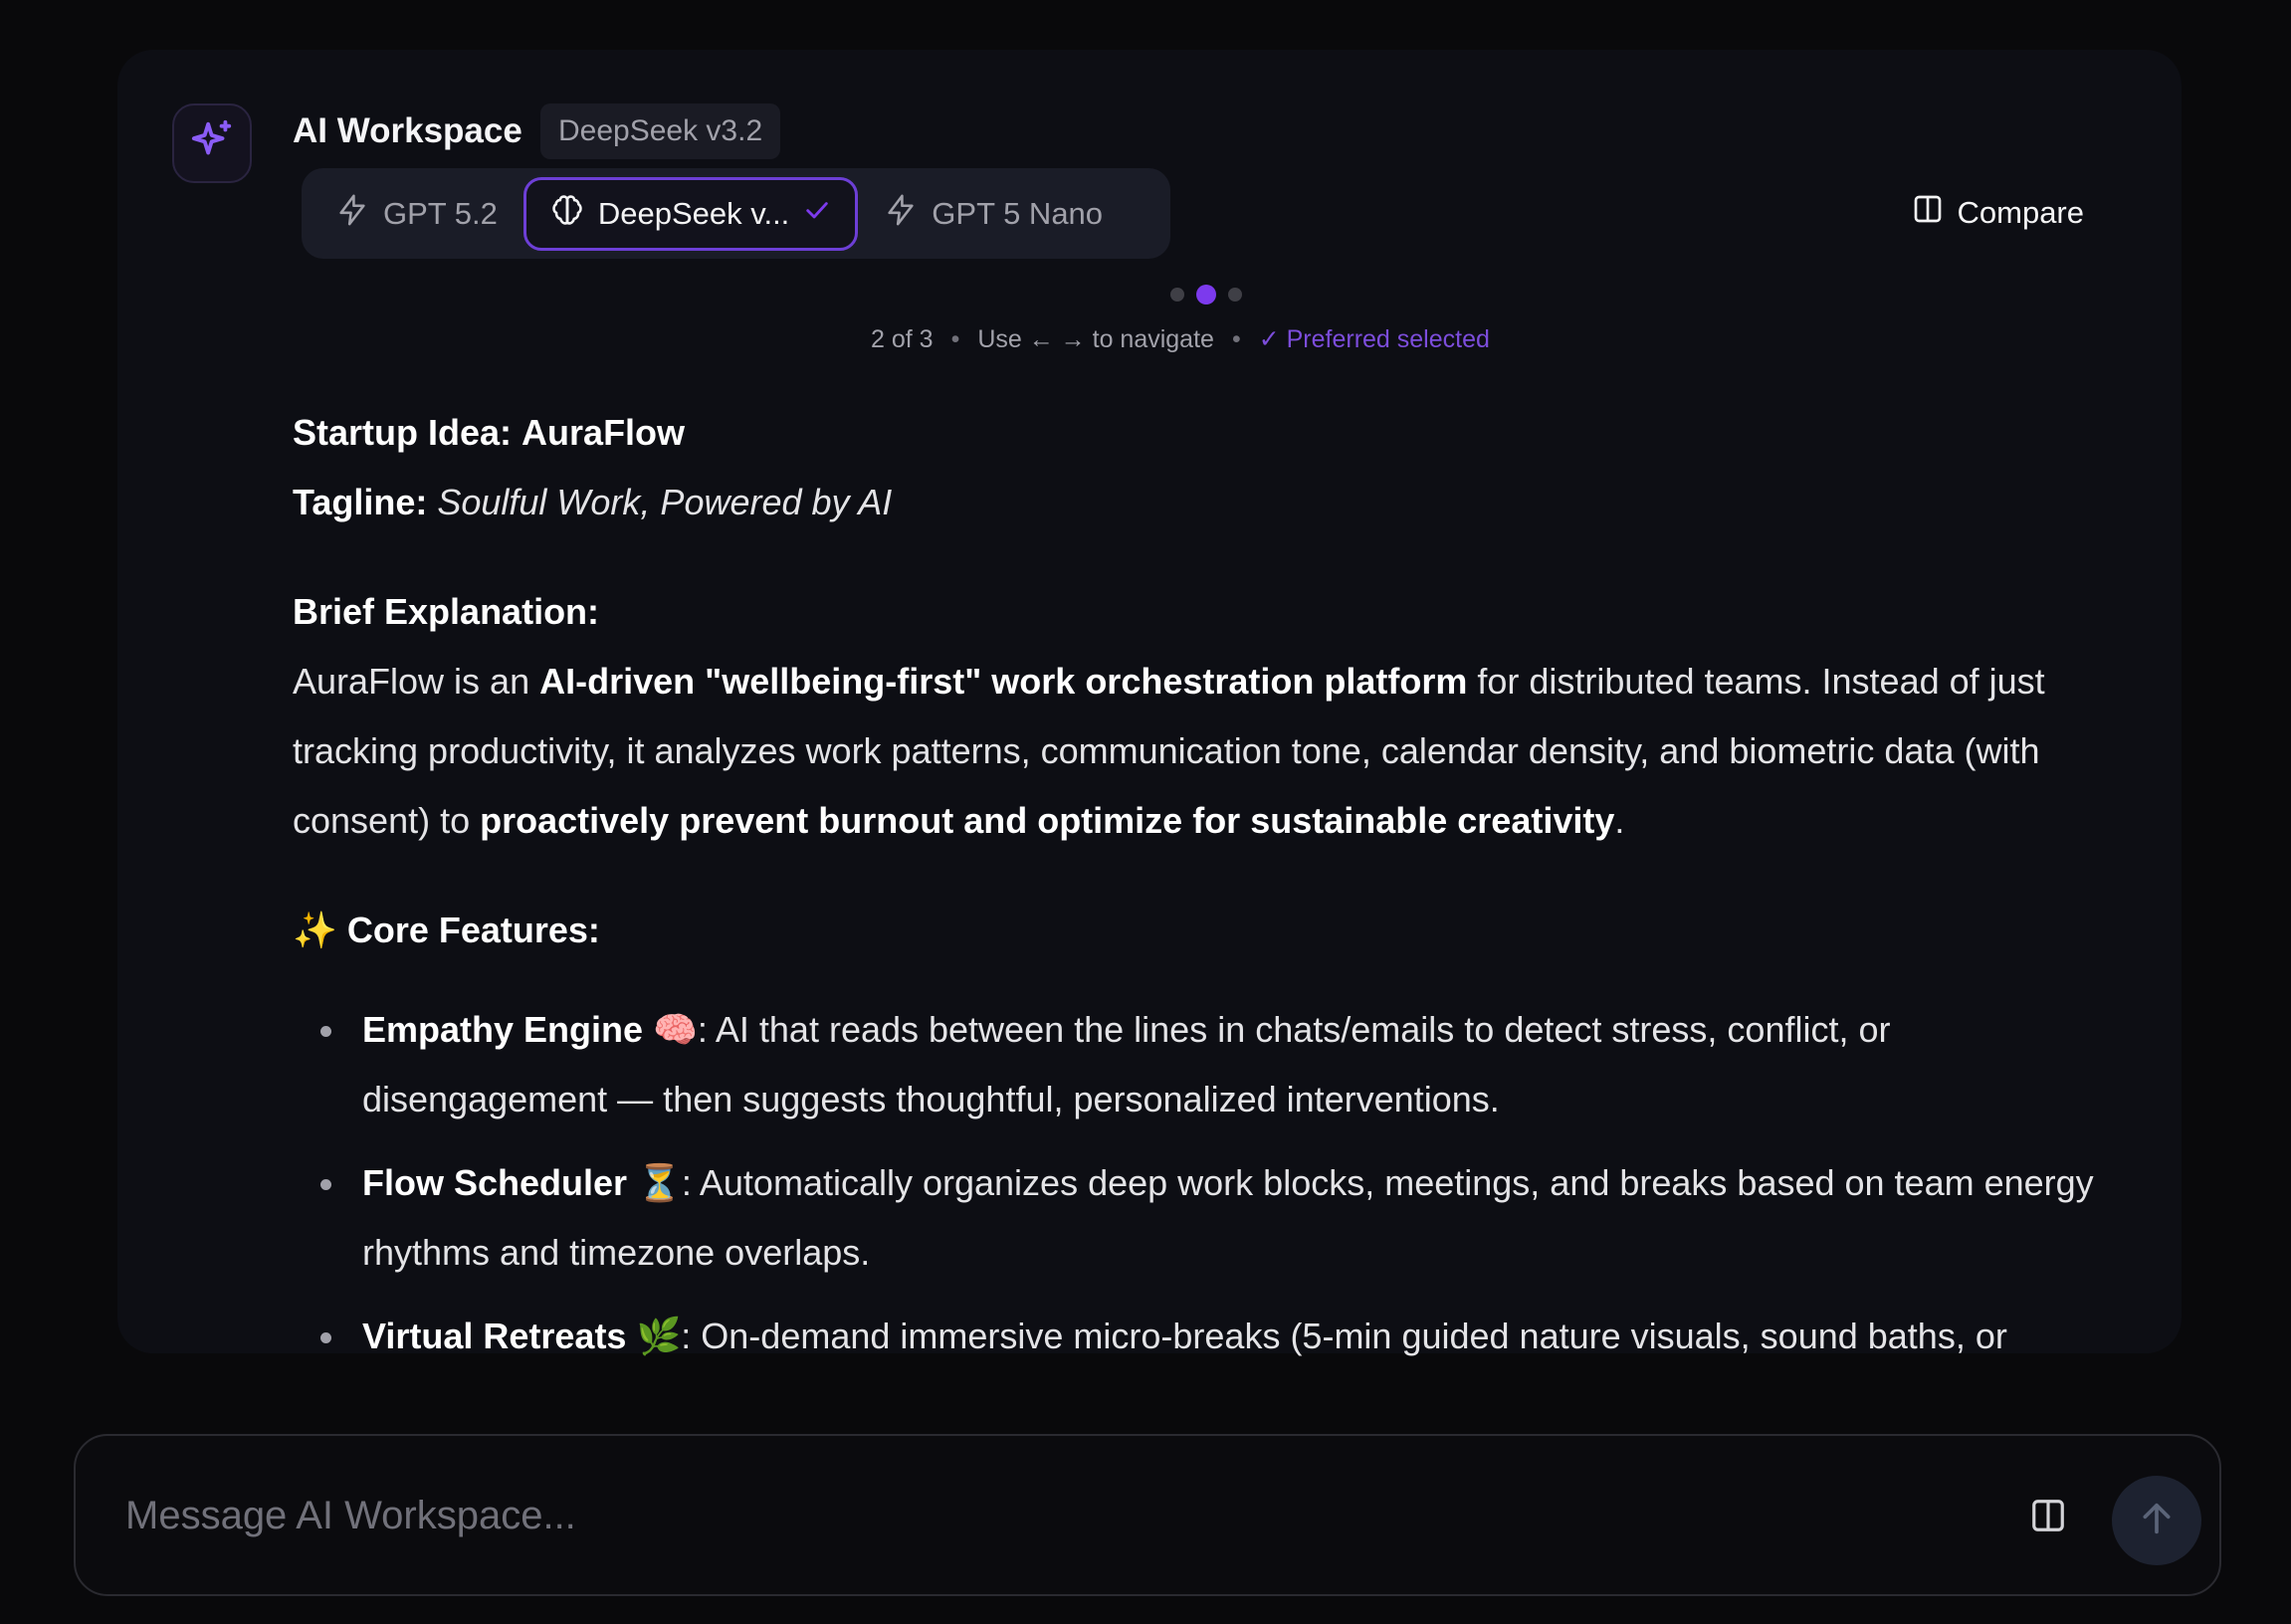 Image resolution: width=2291 pixels, height=1624 pixels. I want to click on tagline: Tagline: Soulful Work, Powered by AI, so click(593, 502).